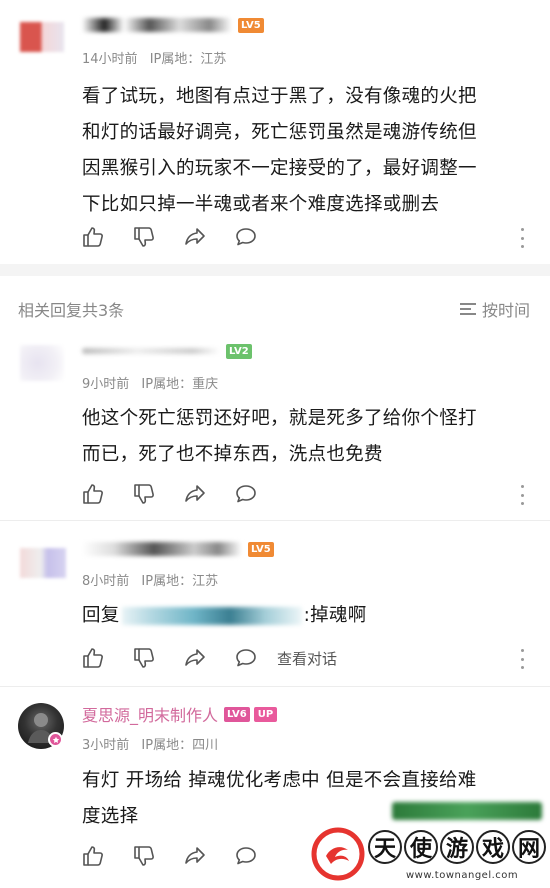 The height and width of the screenshot is (888, 550). Describe the element at coordinates (106, 581) in the screenshot. I see `timestamp: 8小时前` at that location.